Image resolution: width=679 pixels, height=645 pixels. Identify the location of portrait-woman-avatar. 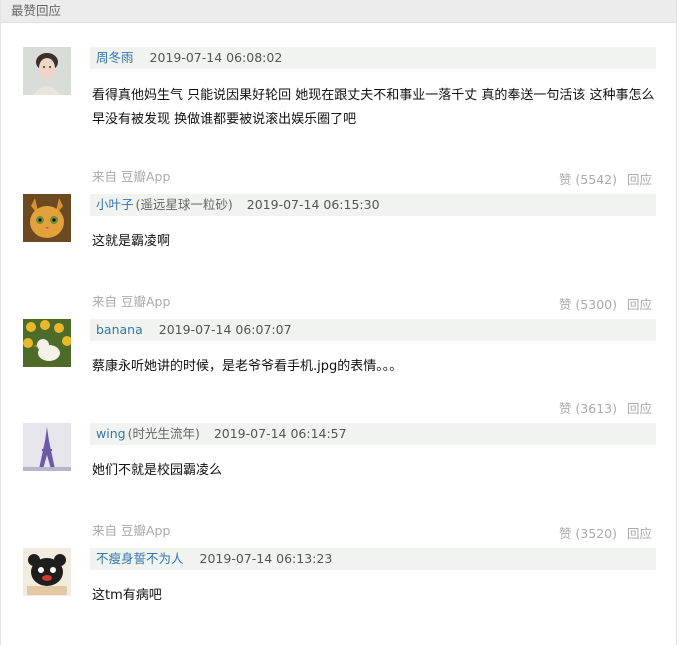
(47, 71).